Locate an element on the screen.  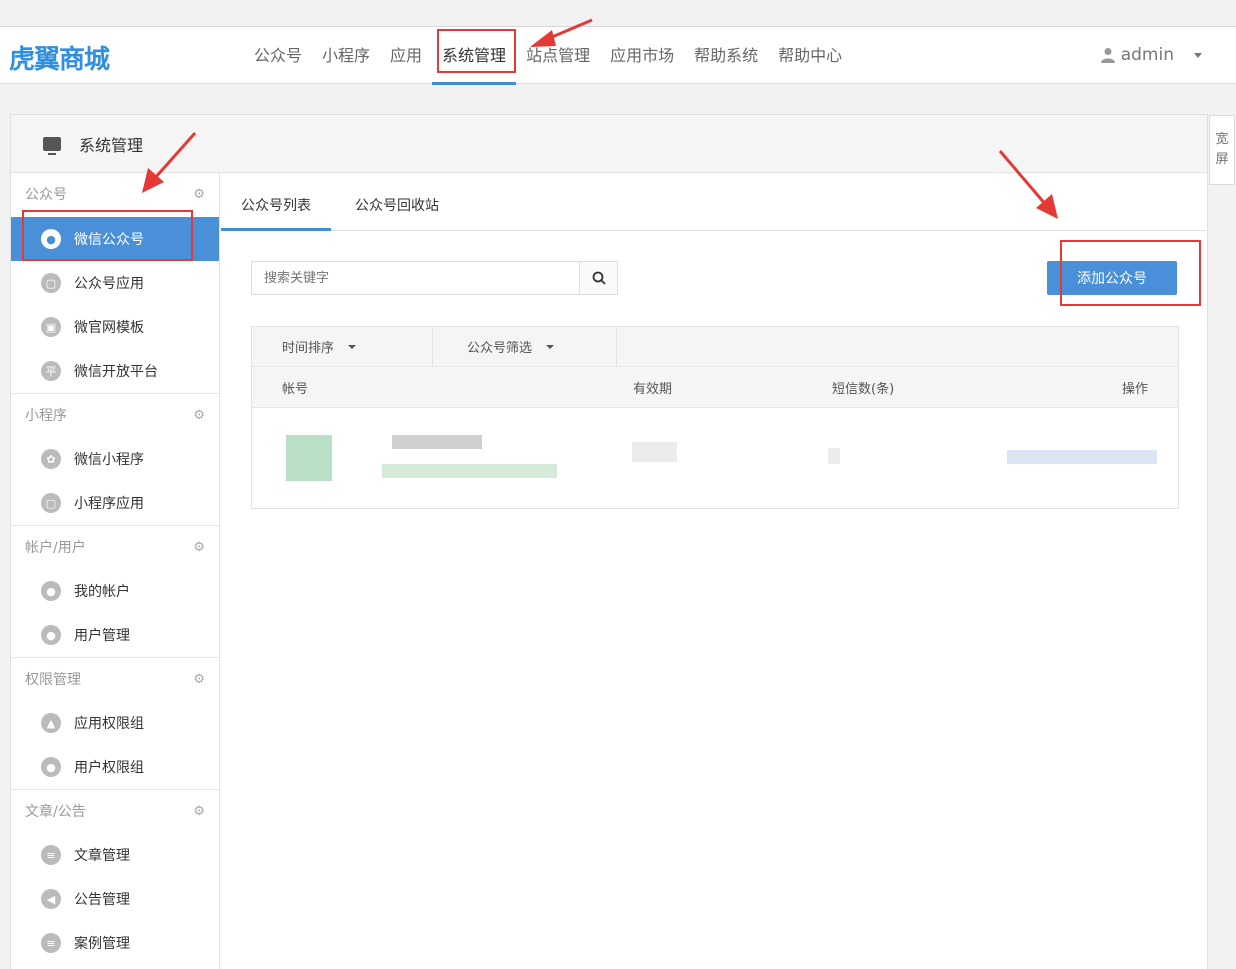
nav-app-market: 应用市场 is located at coordinates (642, 56).